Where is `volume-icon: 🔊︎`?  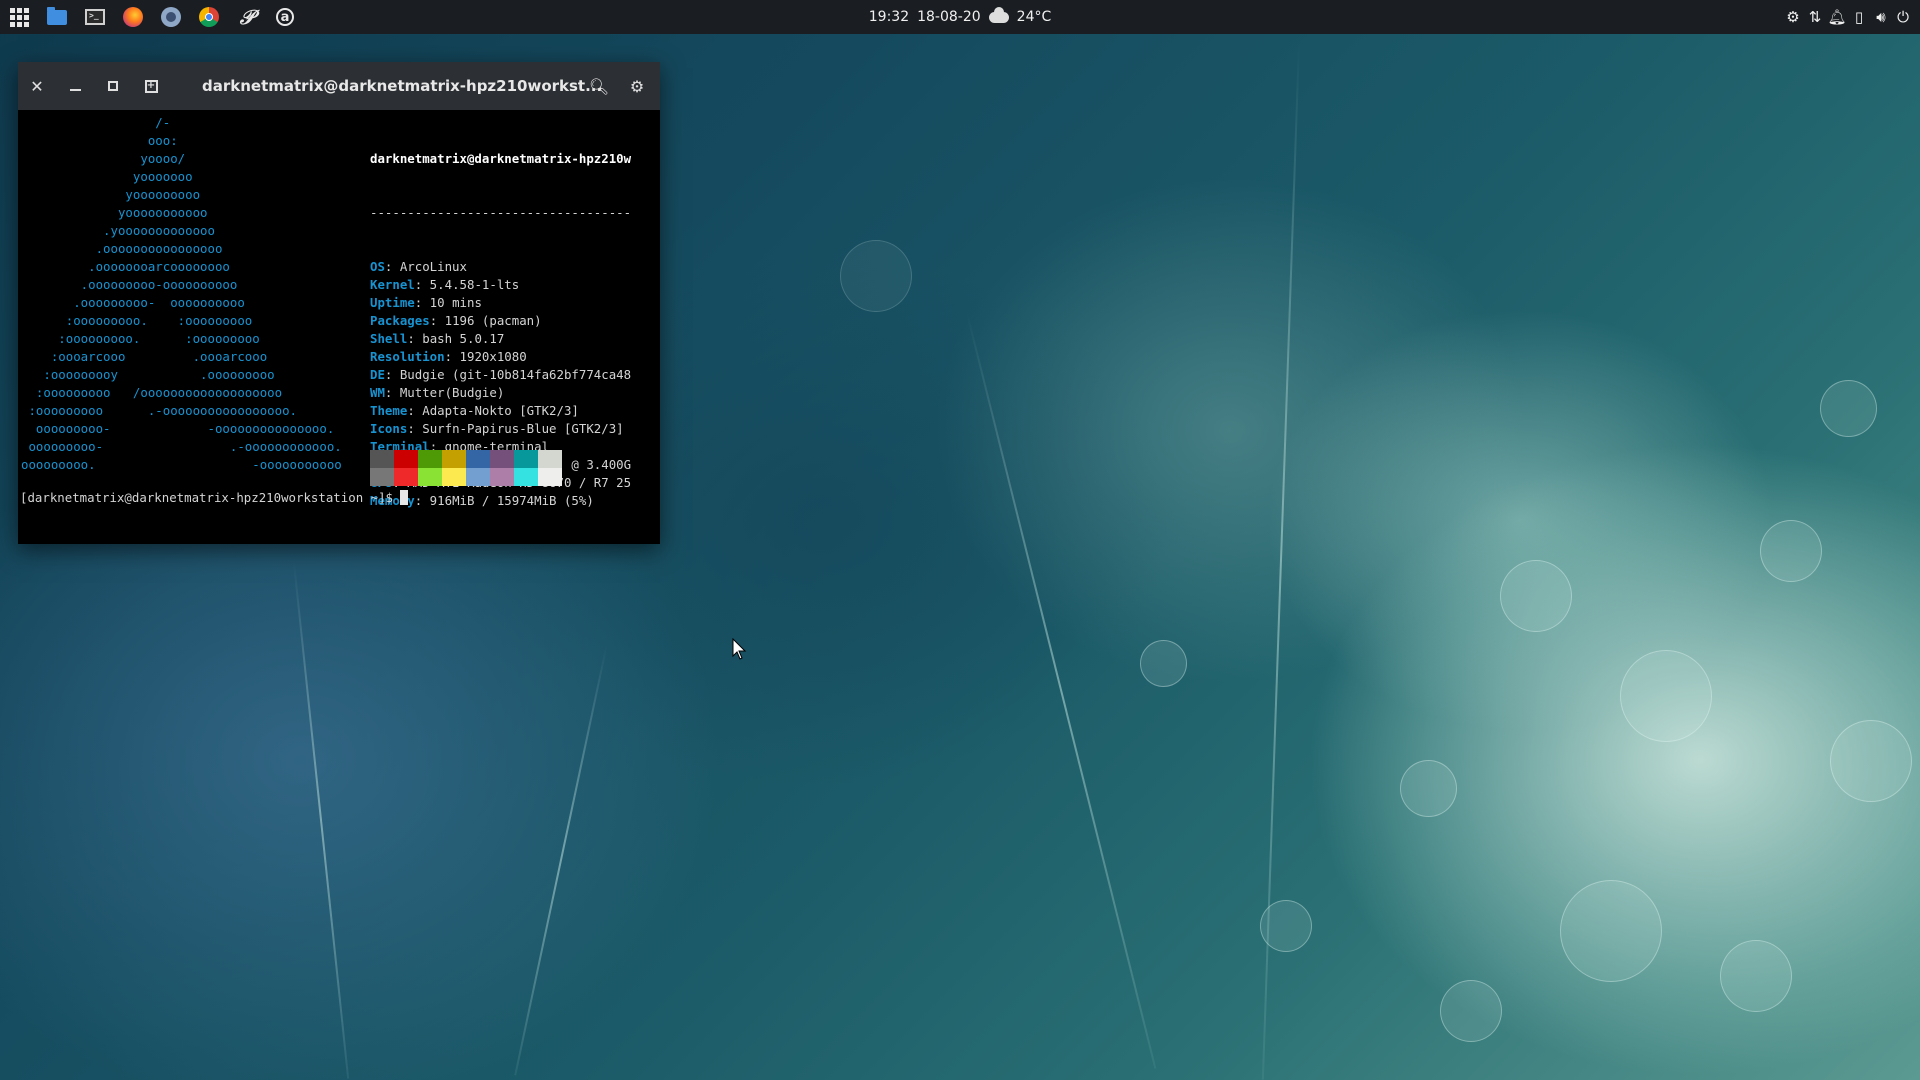 volume-icon: 🔊︎ is located at coordinates (1881, 17).